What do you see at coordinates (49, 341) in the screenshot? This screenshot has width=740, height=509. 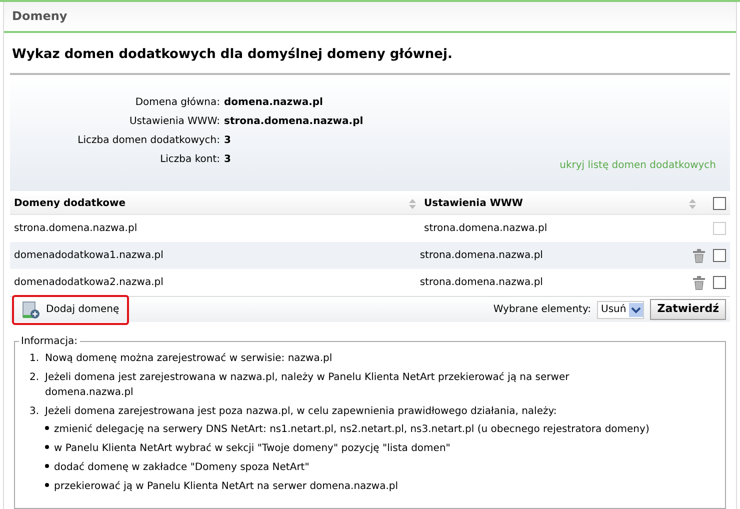 I see `info-legend: Informacja:` at bounding box center [49, 341].